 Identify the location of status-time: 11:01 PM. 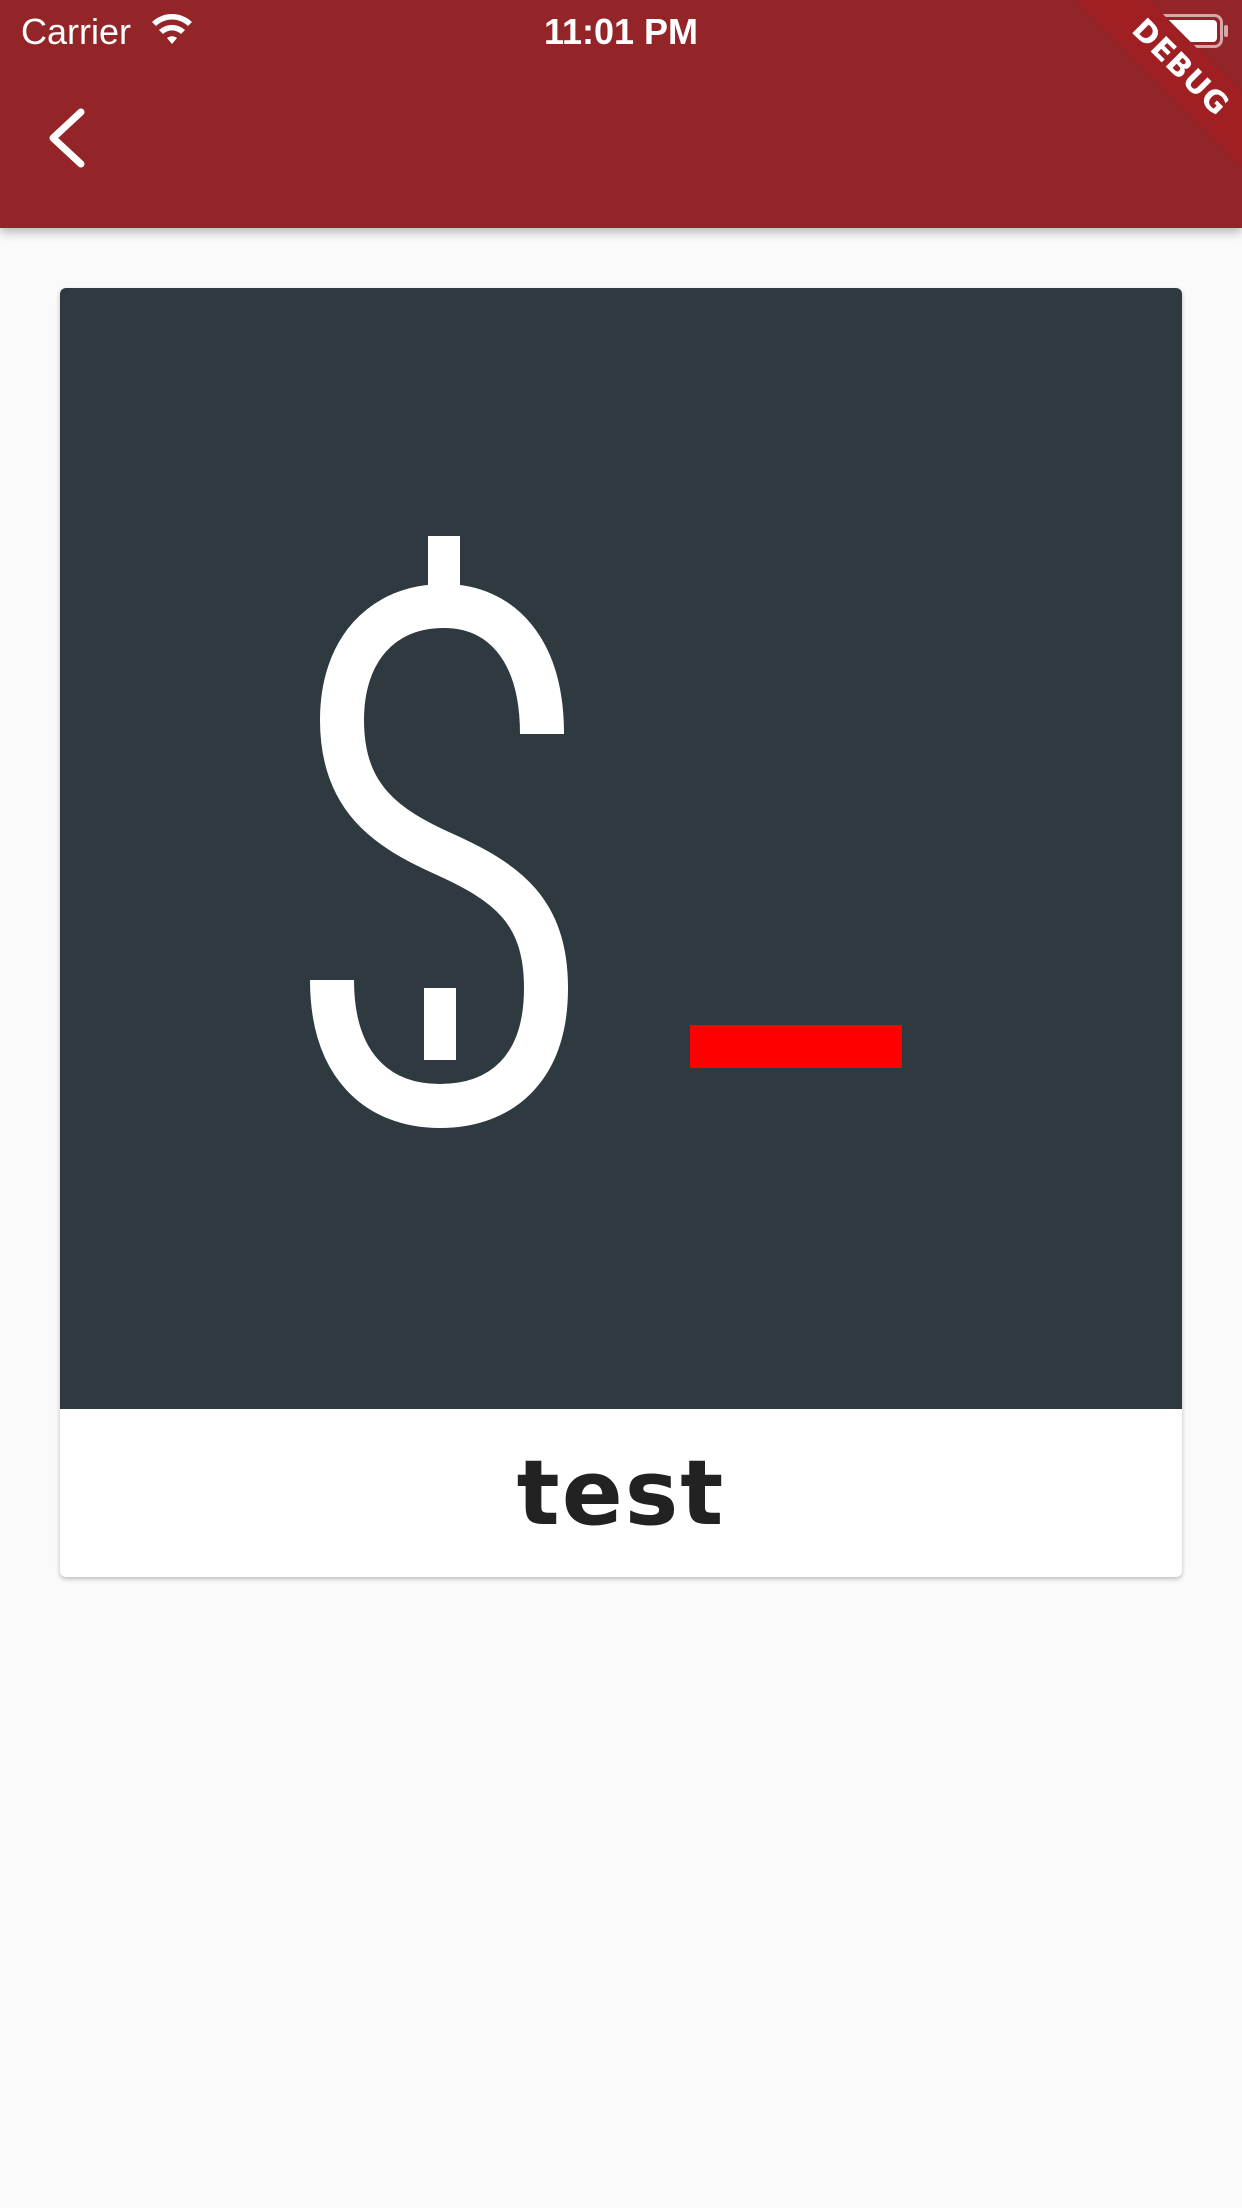
(621, 31).